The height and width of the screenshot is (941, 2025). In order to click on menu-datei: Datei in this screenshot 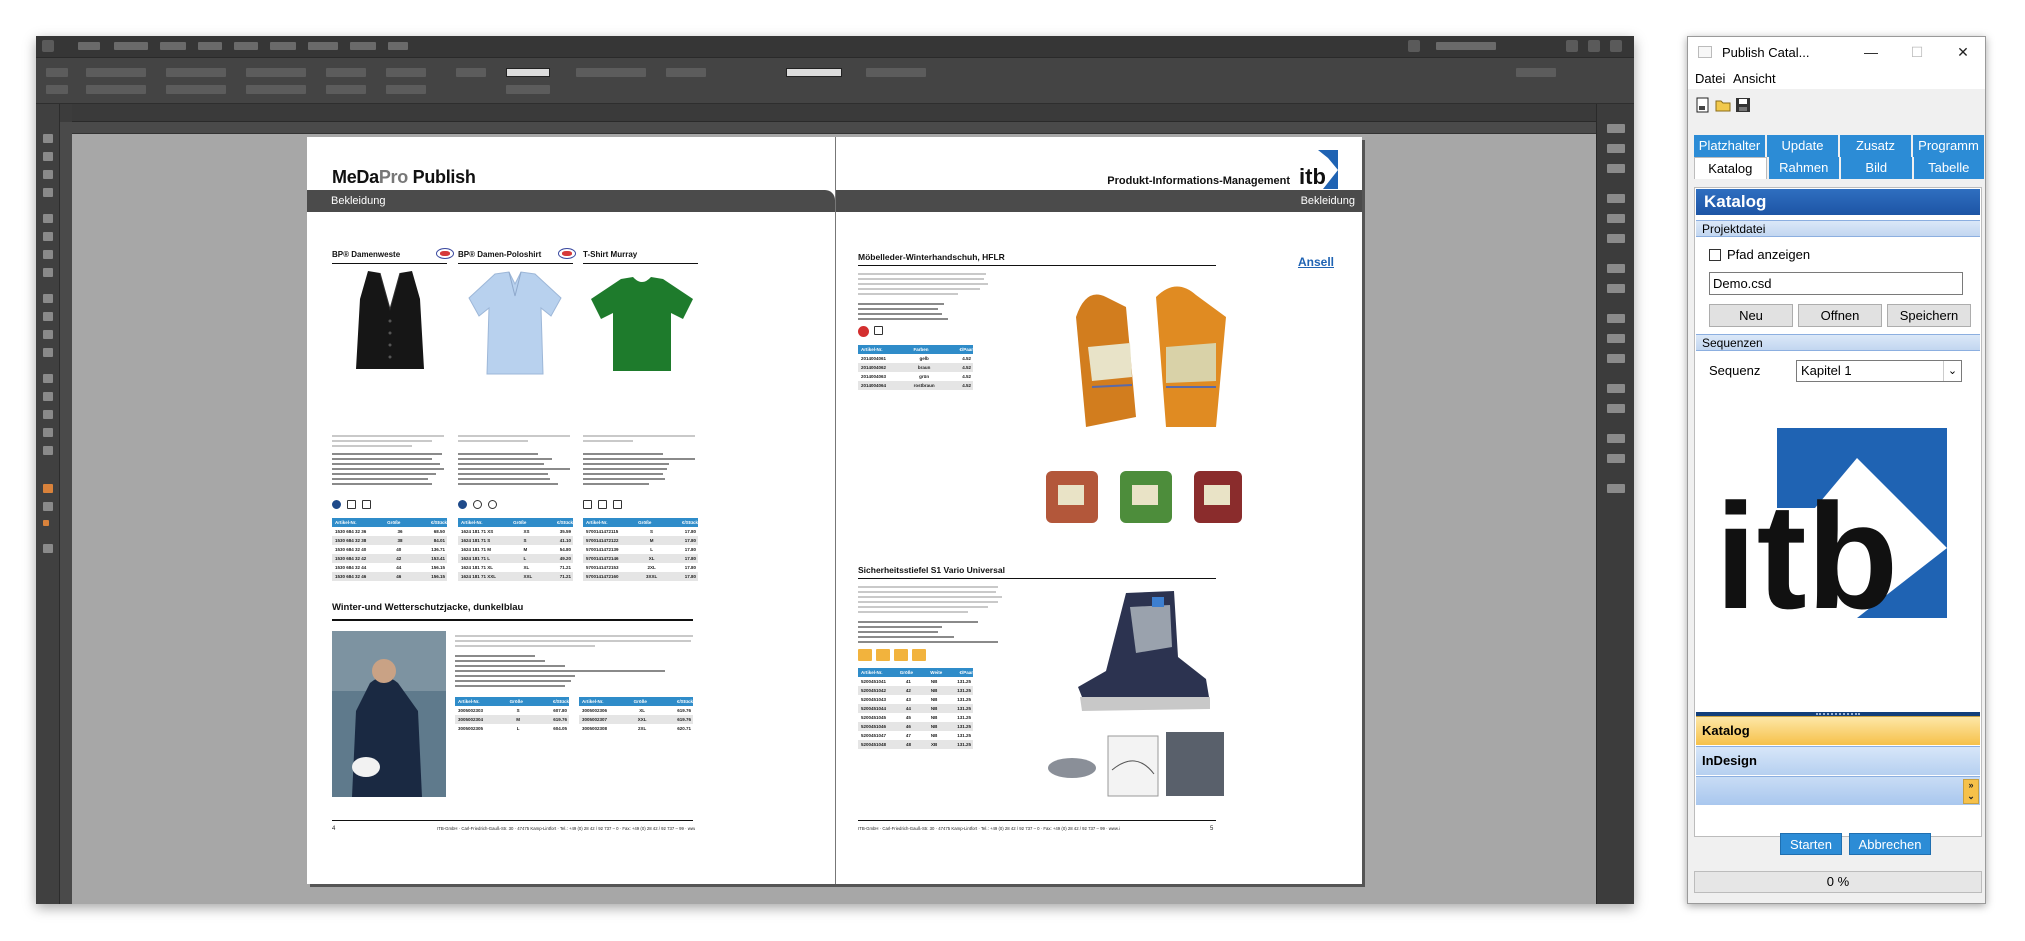, I will do `click(1710, 78)`.